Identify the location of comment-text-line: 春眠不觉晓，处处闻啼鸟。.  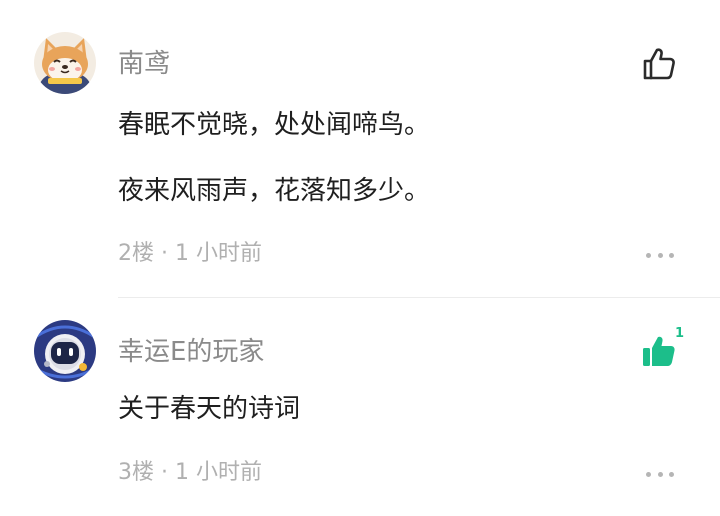
(274, 125).